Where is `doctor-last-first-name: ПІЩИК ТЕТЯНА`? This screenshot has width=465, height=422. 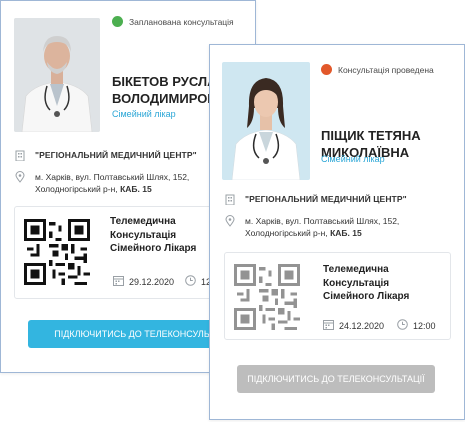
doctor-last-first-name: ПІЩИК ТЕТЯНА is located at coordinates (371, 135).